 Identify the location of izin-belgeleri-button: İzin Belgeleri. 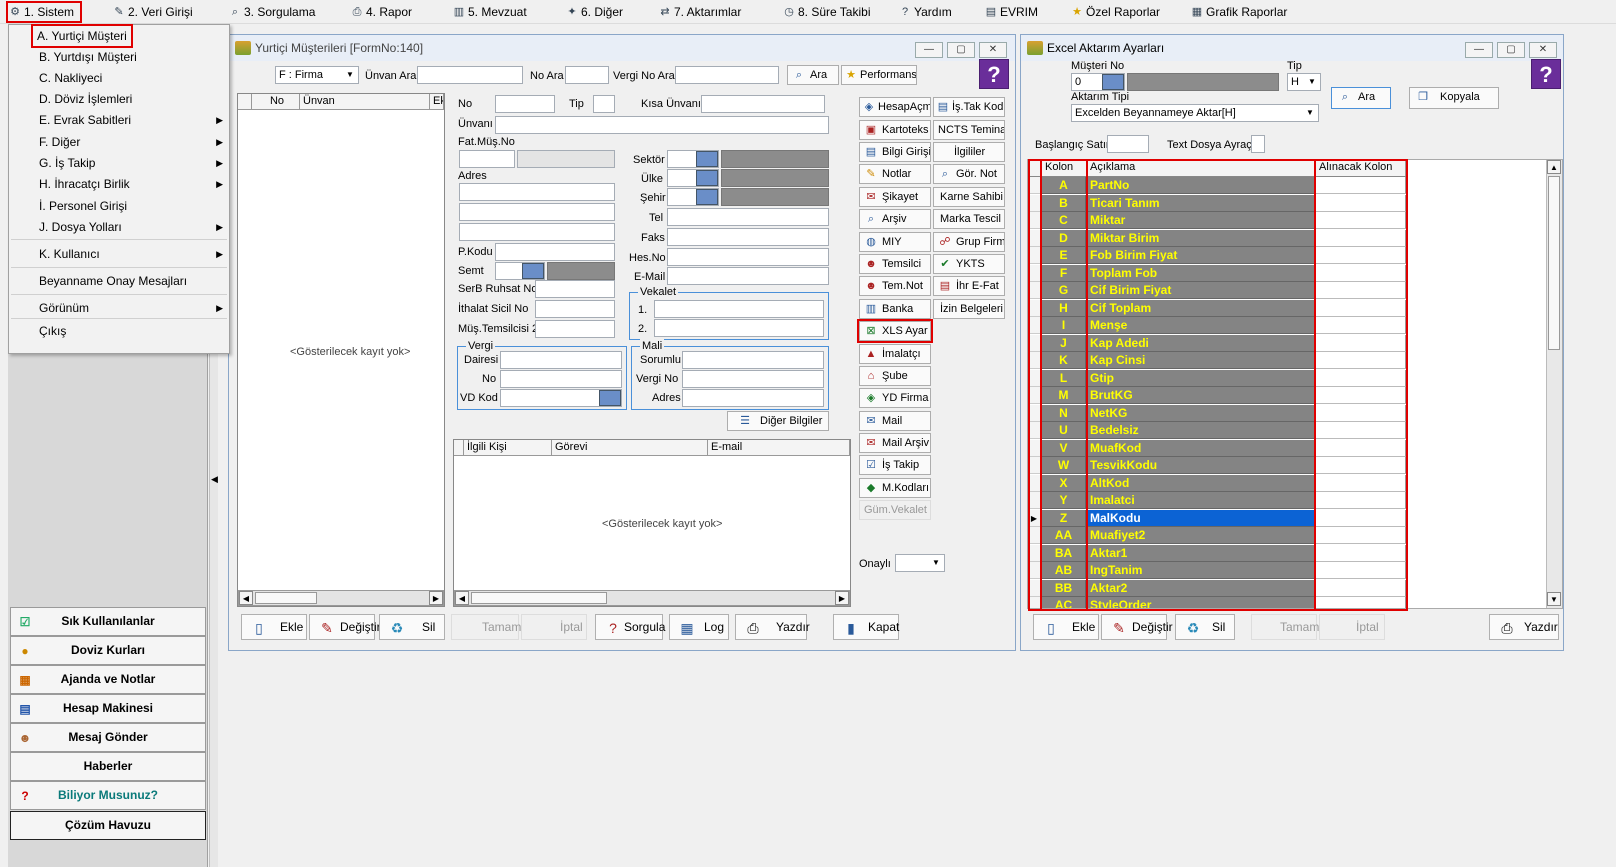
(969, 309).